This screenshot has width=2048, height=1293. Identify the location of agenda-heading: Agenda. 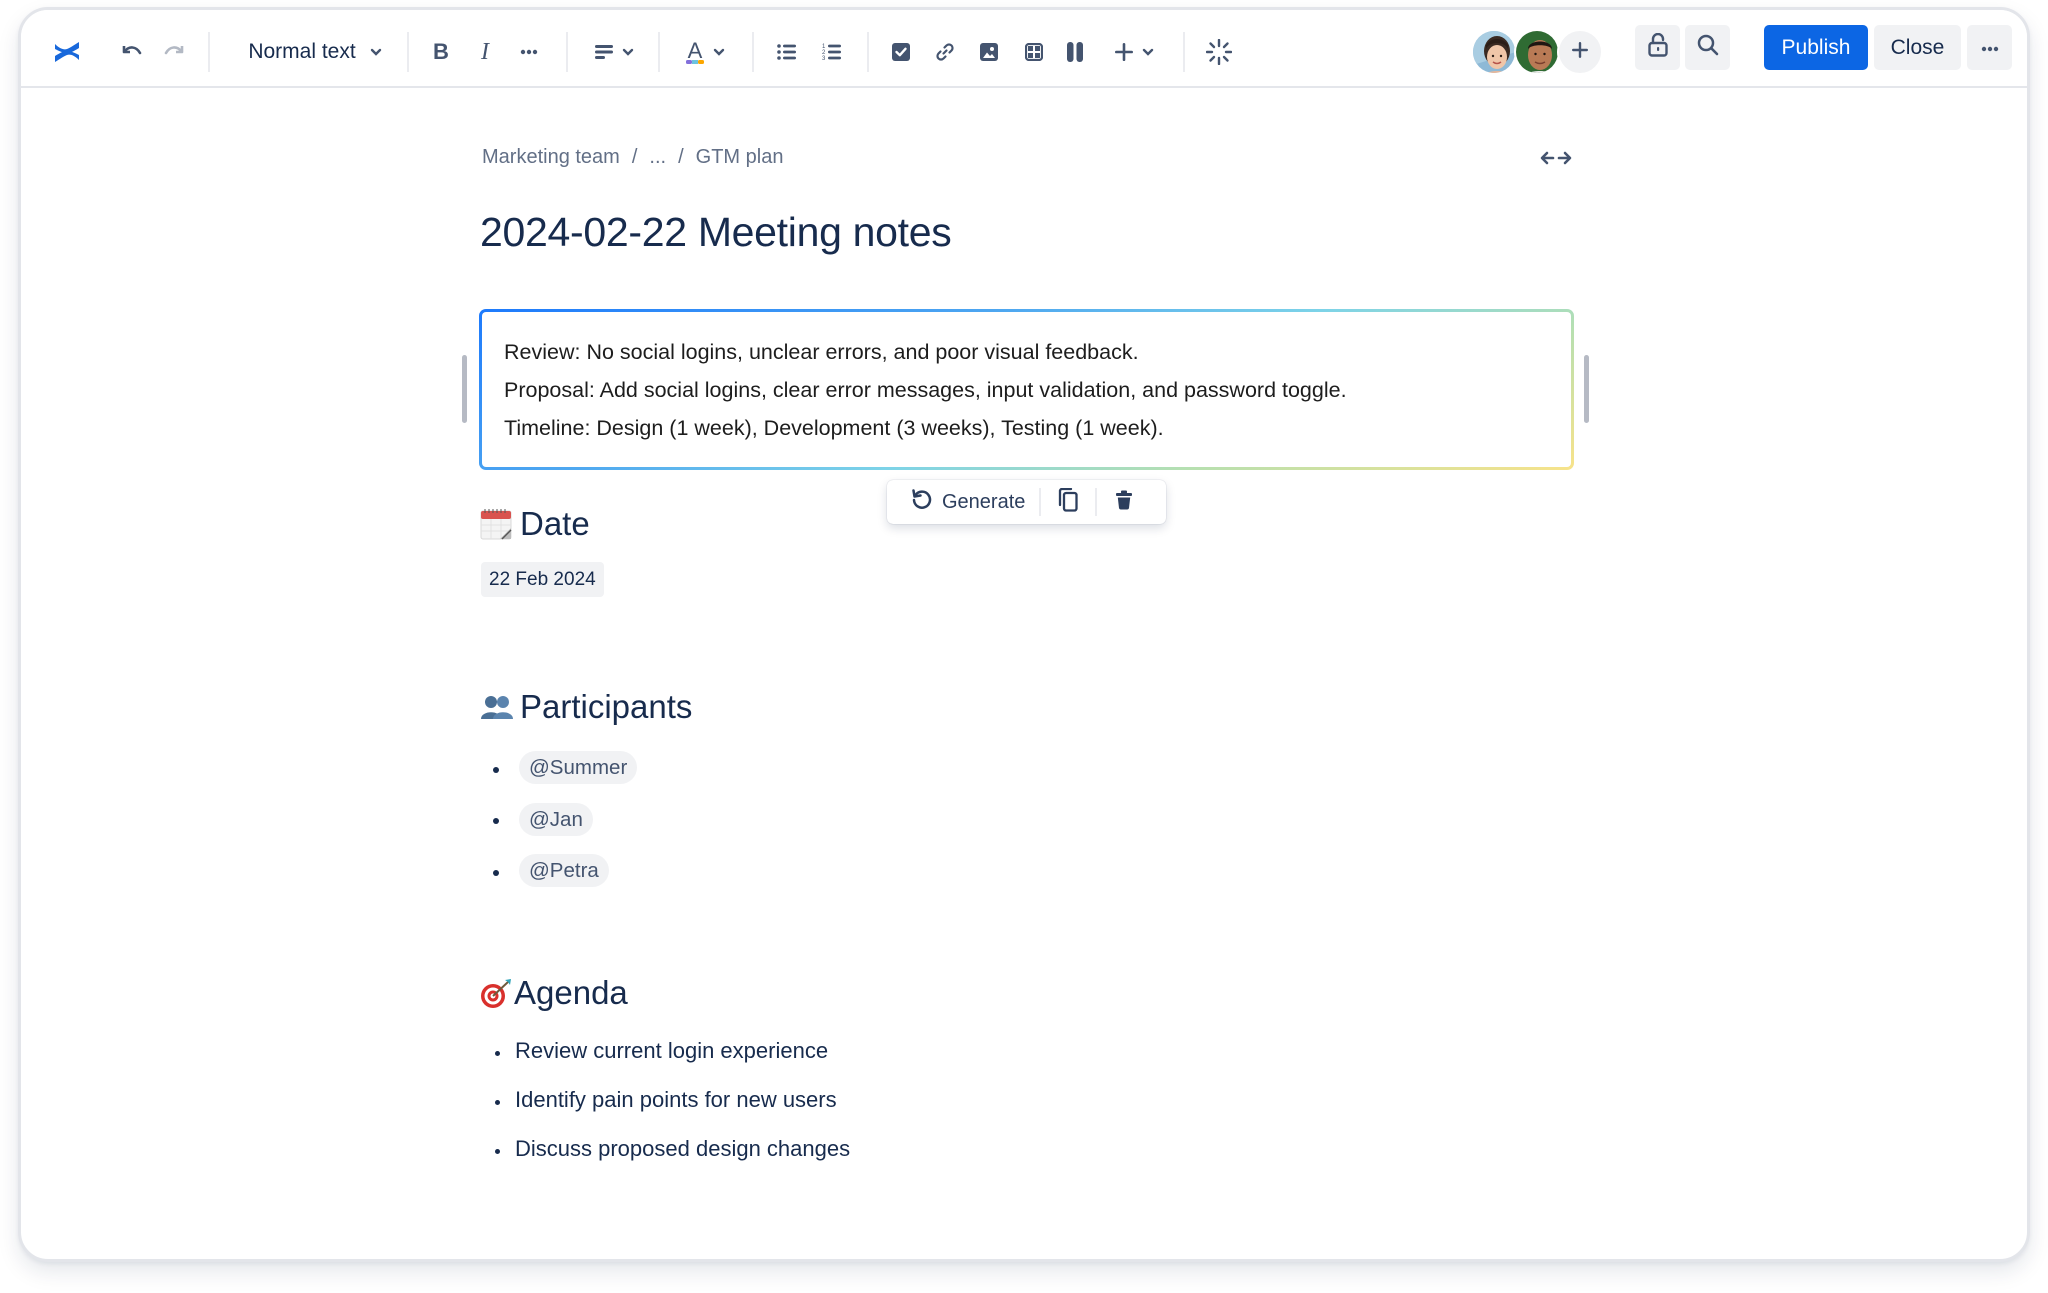
(554, 993).